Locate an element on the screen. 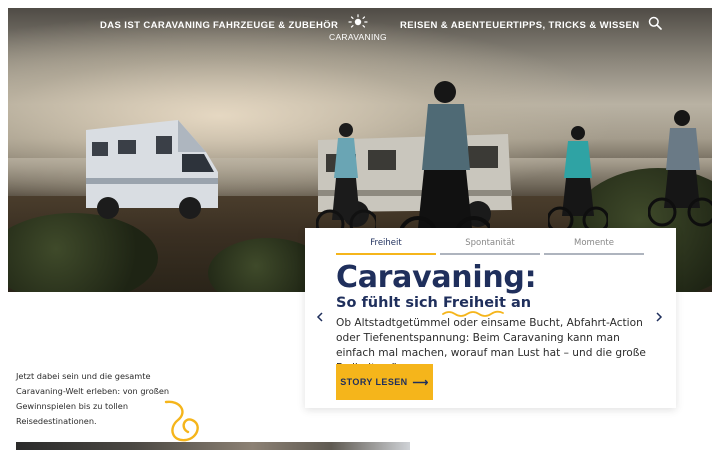 This screenshot has height=450, width=720. tab-momente: Momente is located at coordinates (594, 246).